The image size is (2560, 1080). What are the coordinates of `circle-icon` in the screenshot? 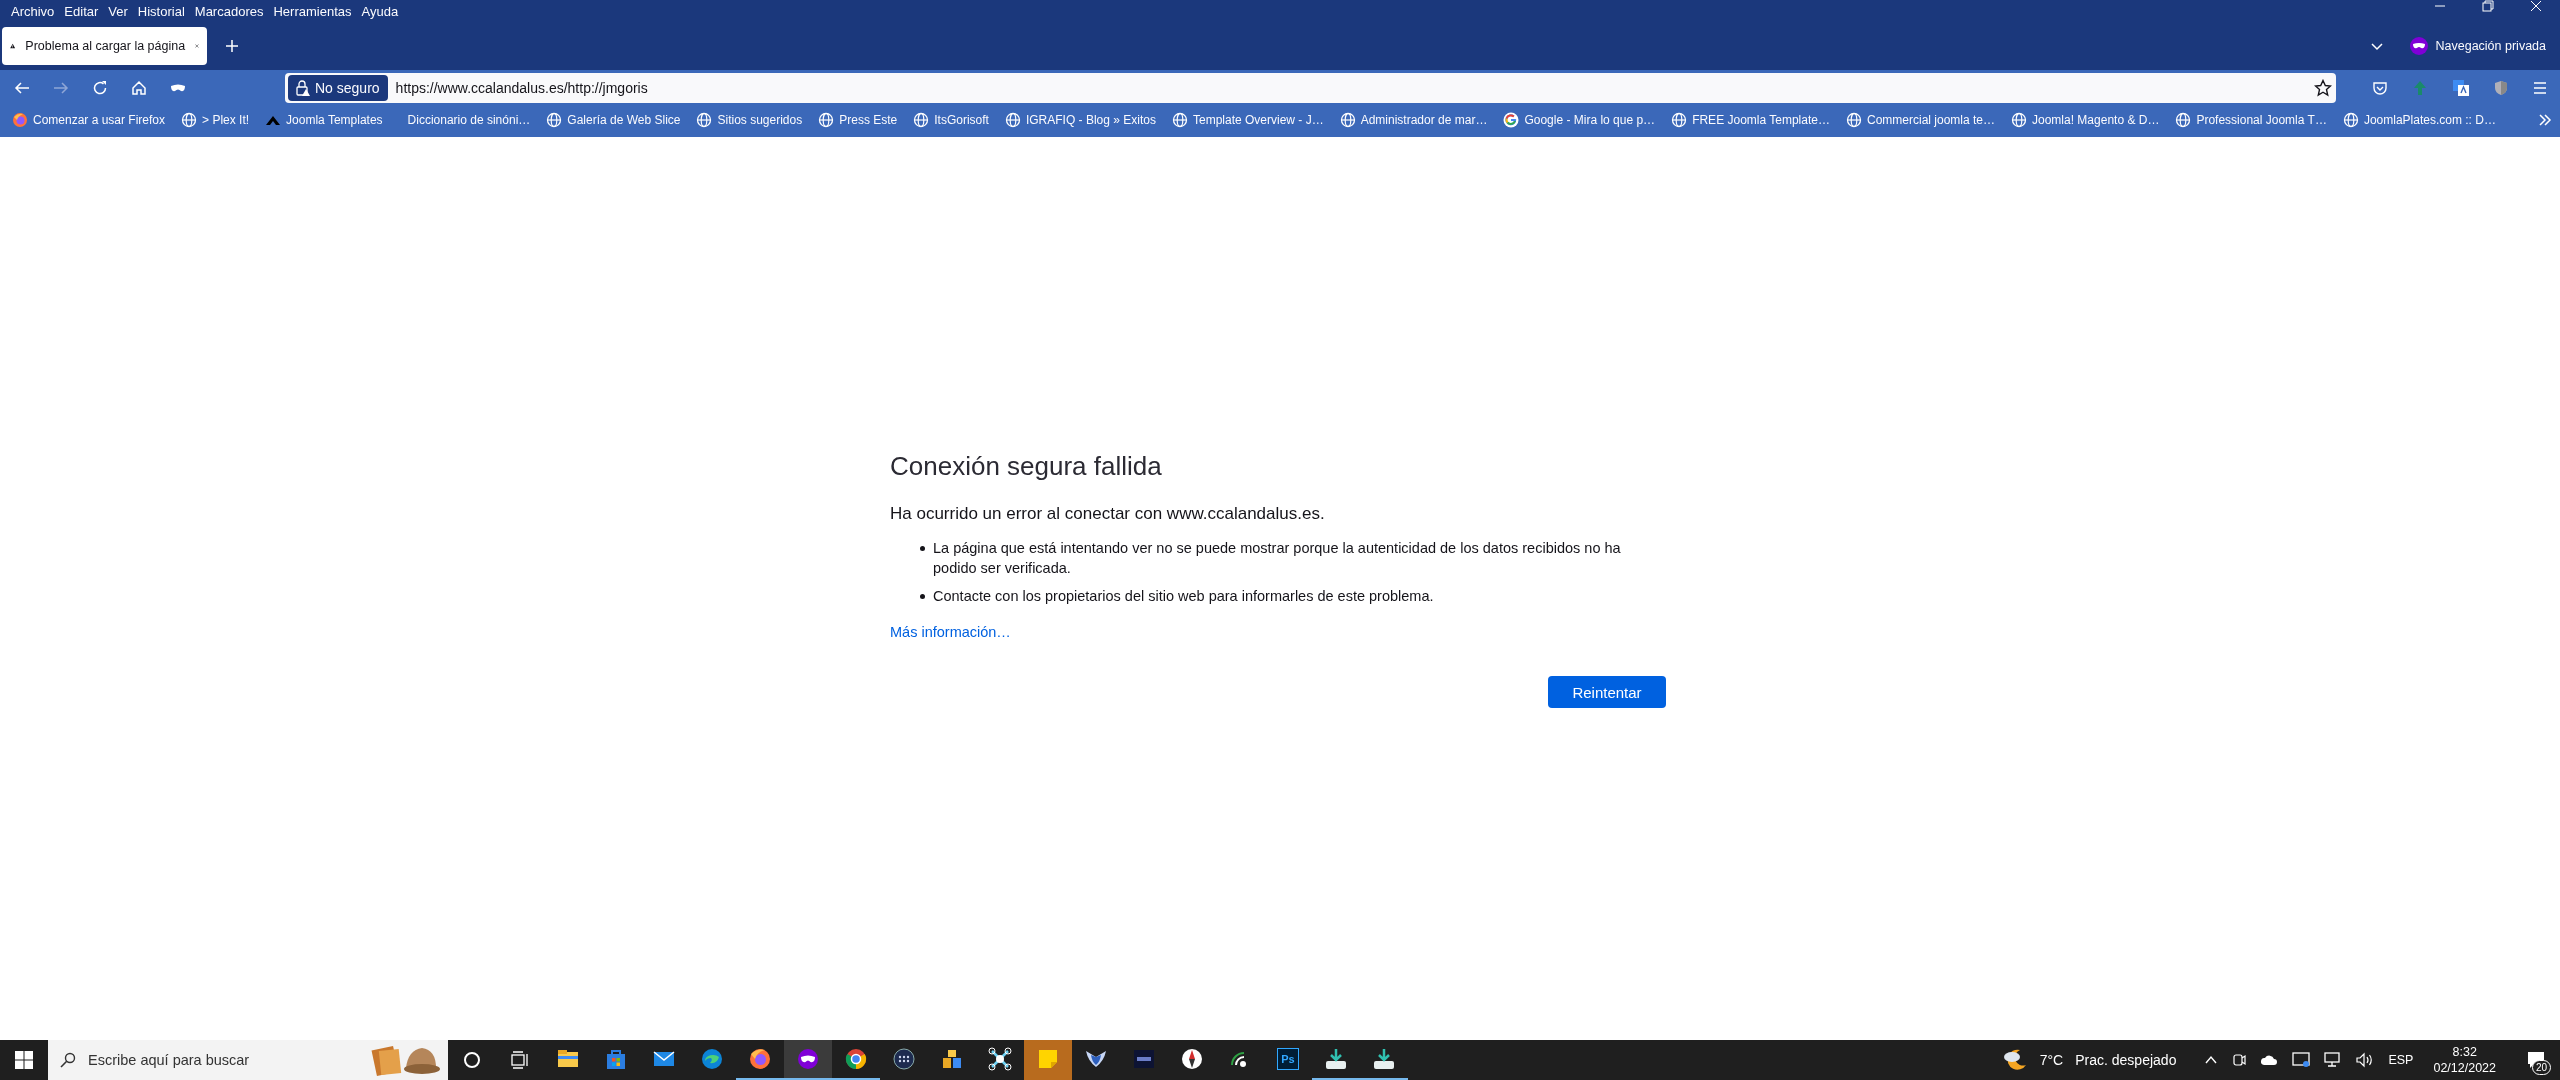 It's located at (472, 1060).